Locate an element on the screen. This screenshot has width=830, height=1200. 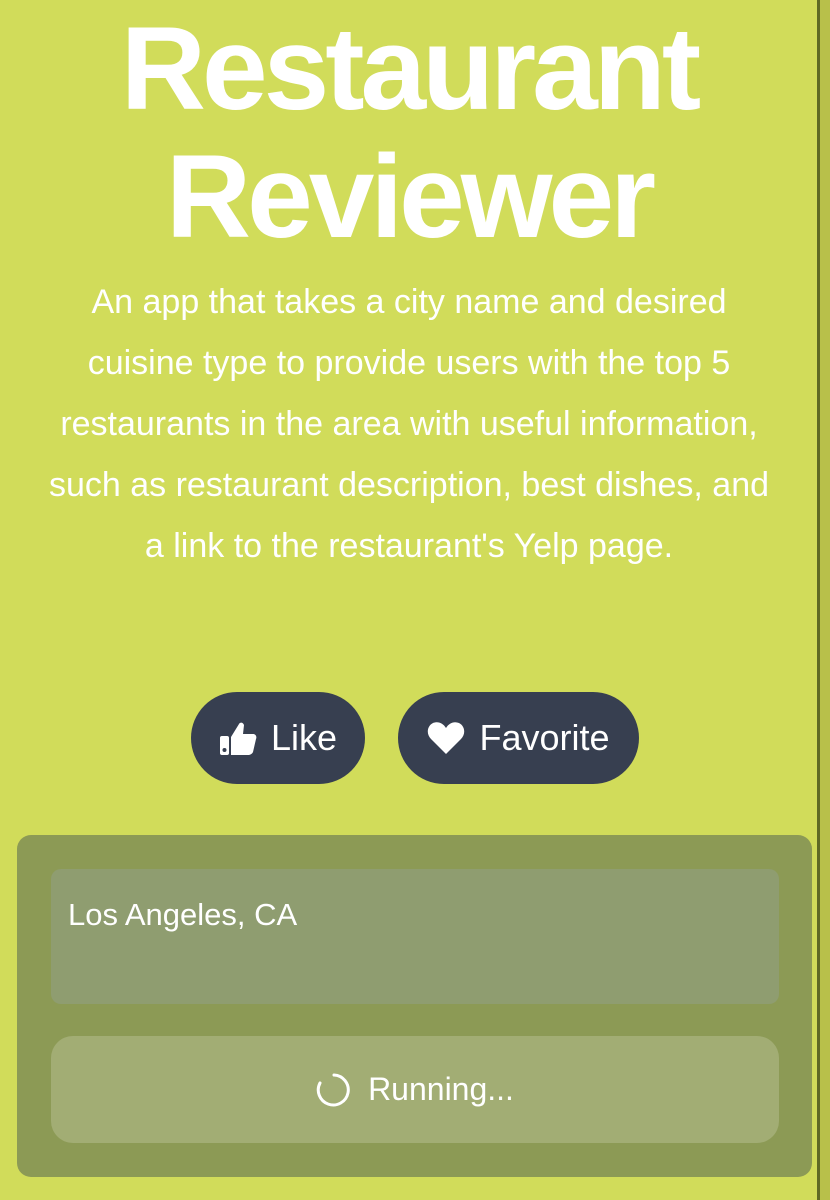
location-input-value: Los Angeles, CA is located at coordinates (183, 914).